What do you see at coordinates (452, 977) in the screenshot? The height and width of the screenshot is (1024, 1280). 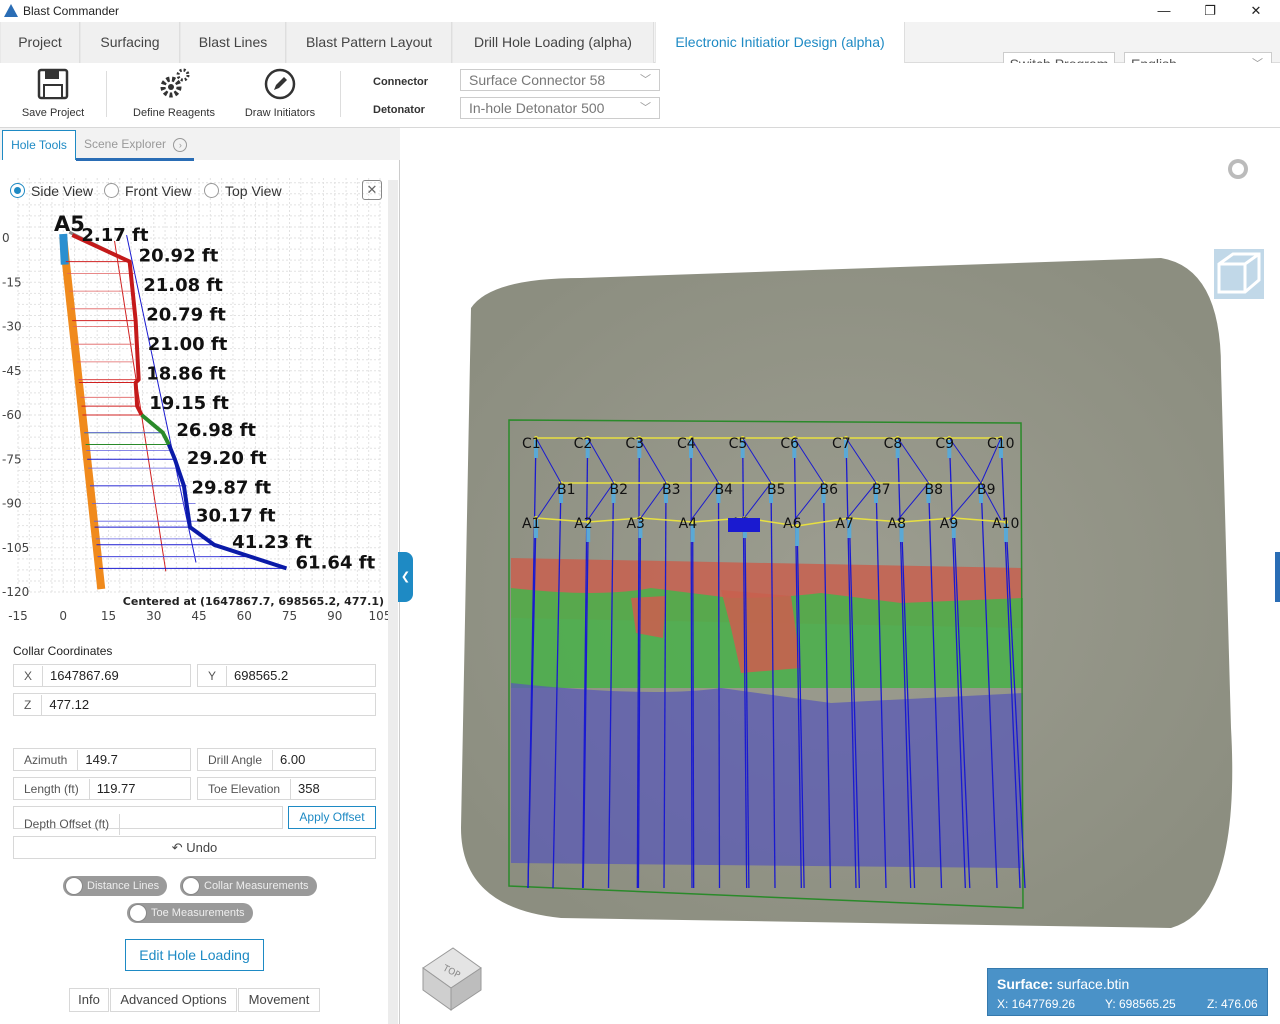 I see `navigation-cube: TOP` at bounding box center [452, 977].